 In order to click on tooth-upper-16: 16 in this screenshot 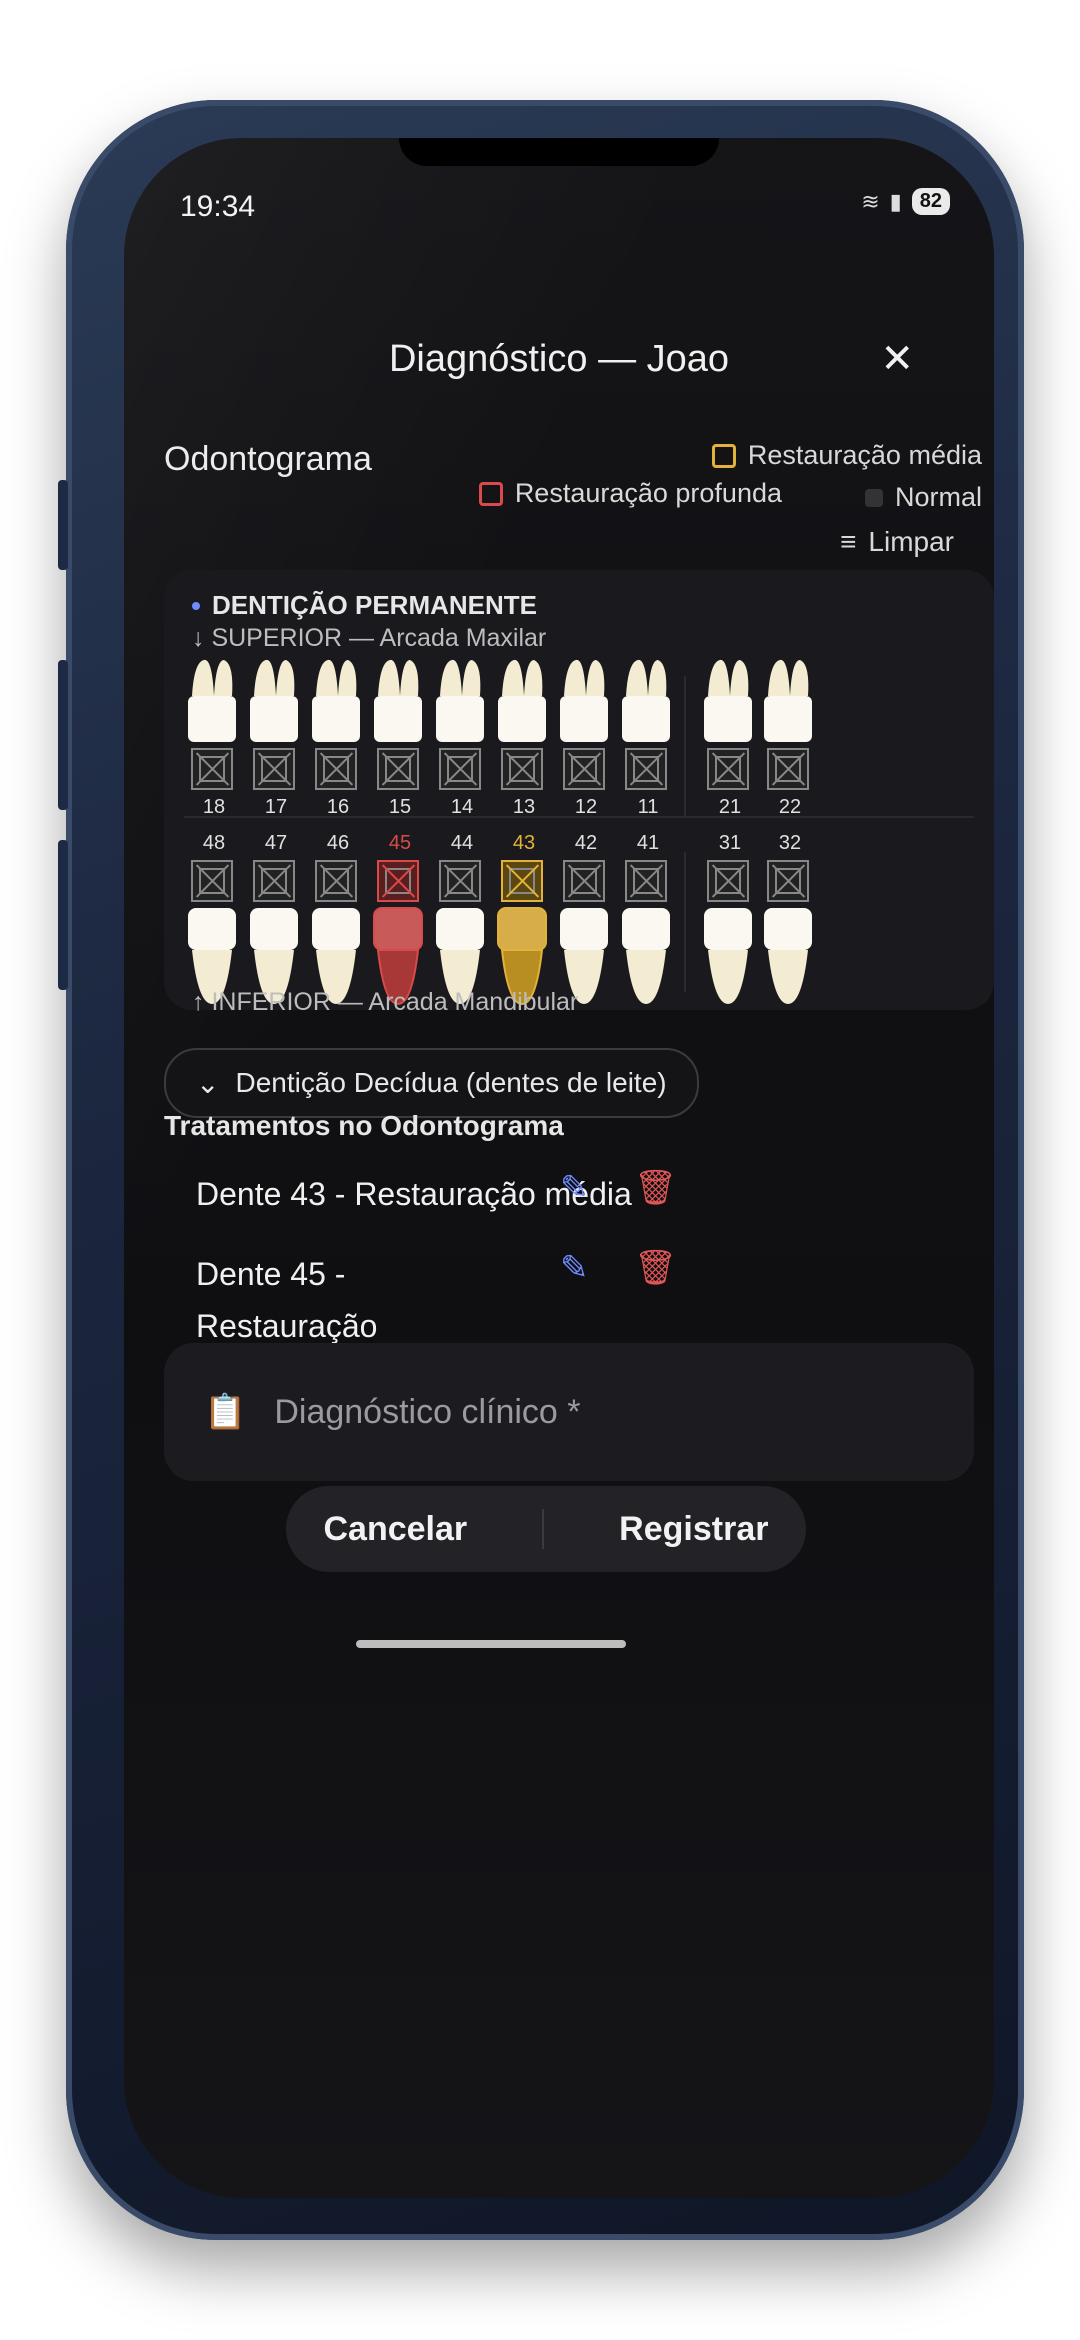, I will do `click(338, 737)`.